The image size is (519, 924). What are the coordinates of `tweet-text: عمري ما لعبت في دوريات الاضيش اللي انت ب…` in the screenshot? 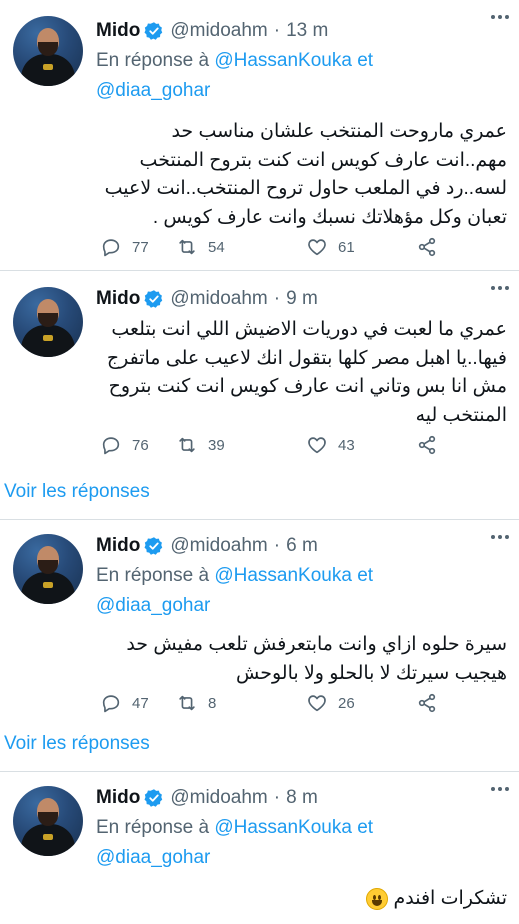 It's located at (306, 372).